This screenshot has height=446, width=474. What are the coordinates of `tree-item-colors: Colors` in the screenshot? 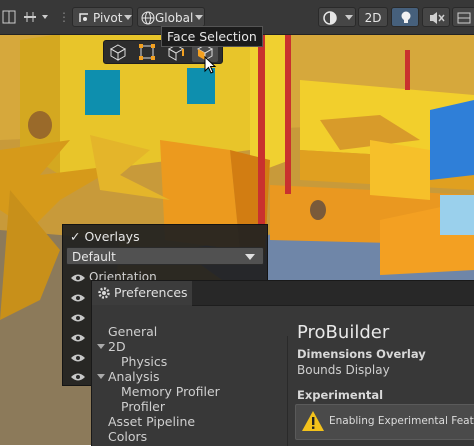 It's located at (127, 436).